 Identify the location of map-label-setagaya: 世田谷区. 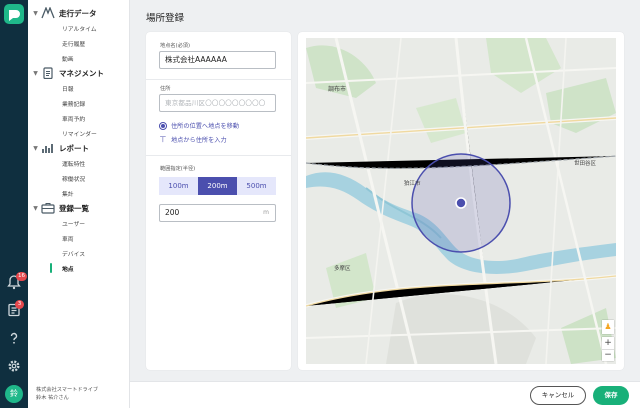
(585, 164).